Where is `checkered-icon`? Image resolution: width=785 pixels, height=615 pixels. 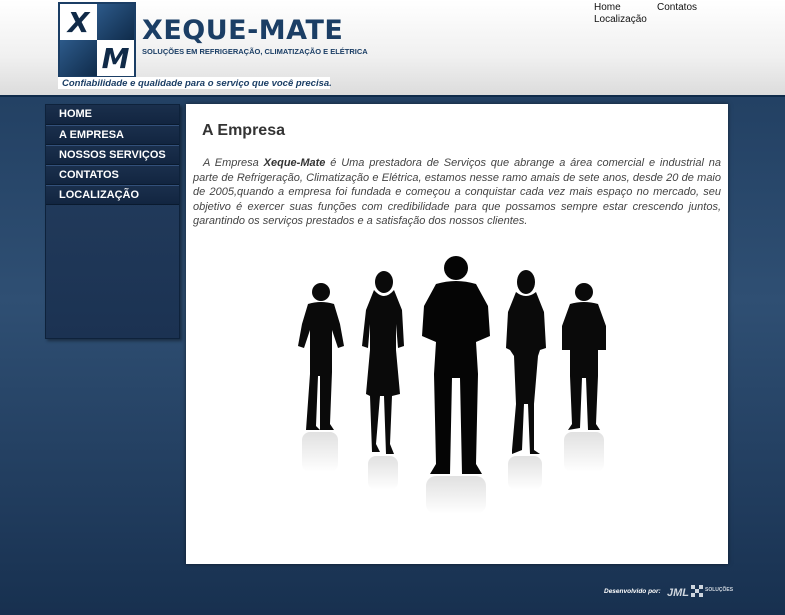 checkered-icon is located at coordinates (696, 591).